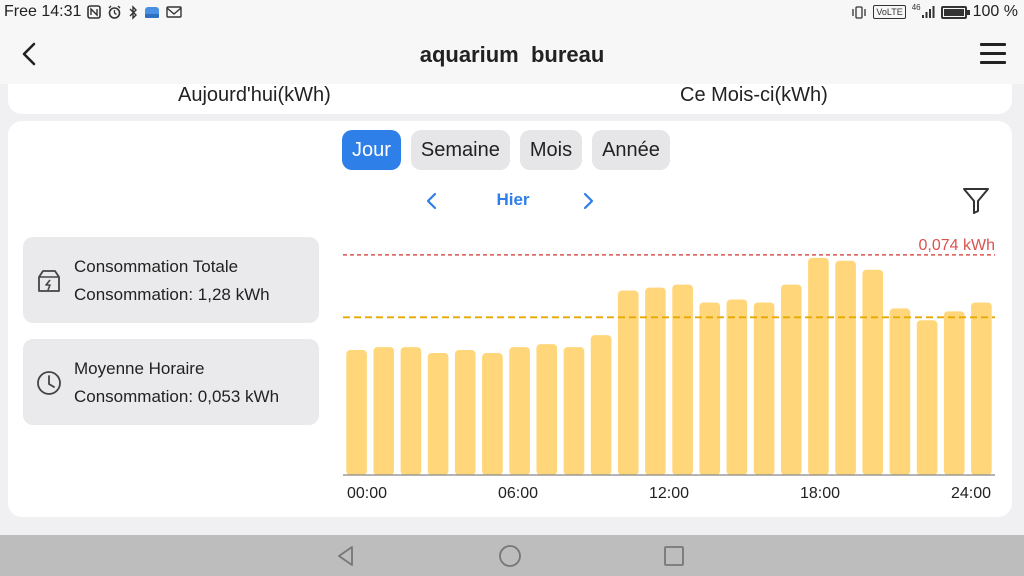 The width and height of the screenshot is (1024, 576). What do you see at coordinates (923, 10) in the screenshot?
I see `signal-icon: 46` at bounding box center [923, 10].